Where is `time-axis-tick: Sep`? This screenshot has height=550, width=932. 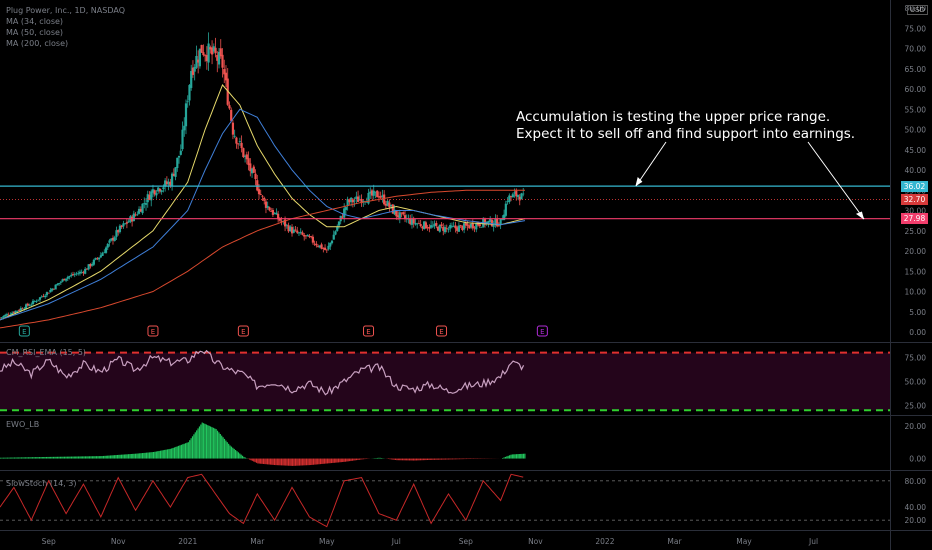
time-axis-tick: Sep is located at coordinates (466, 541).